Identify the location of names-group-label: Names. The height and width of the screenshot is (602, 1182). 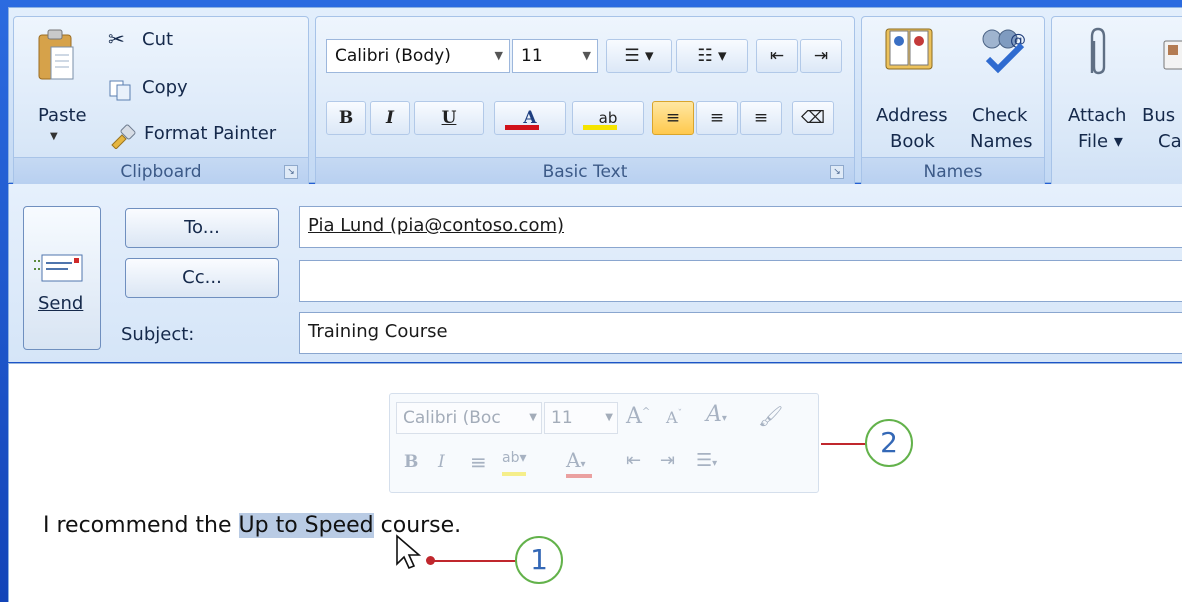
(953, 172).